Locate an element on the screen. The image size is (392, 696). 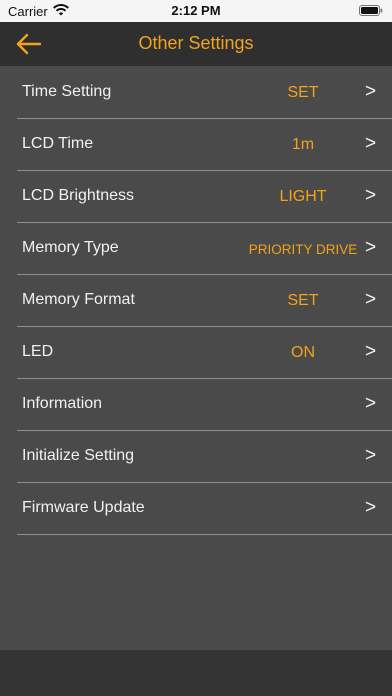
setting-row-firmware-update: Firmware Update > is located at coordinates (204, 509).